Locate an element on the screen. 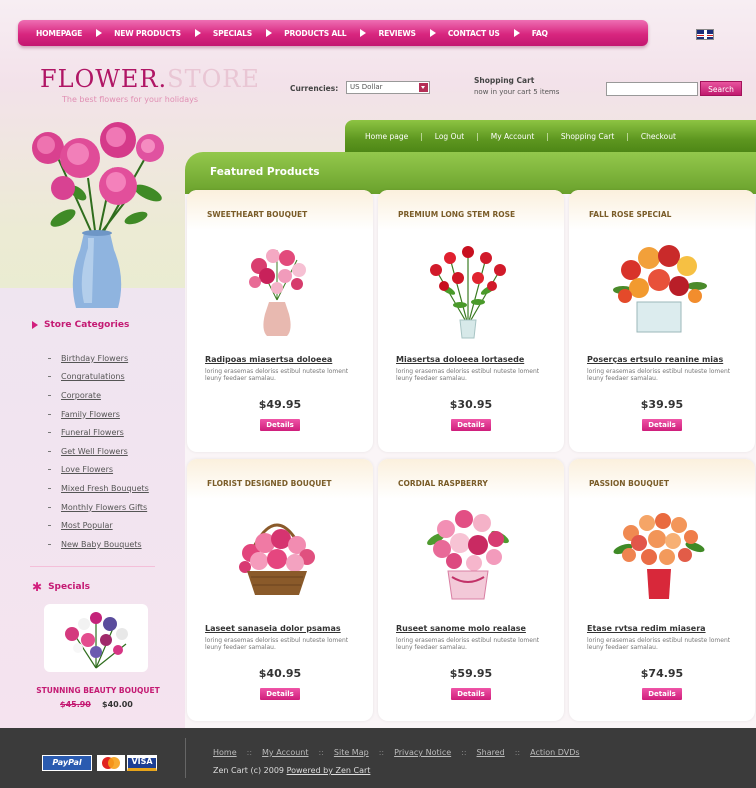  link-log-out: Log Out is located at coordinates (449, 136).